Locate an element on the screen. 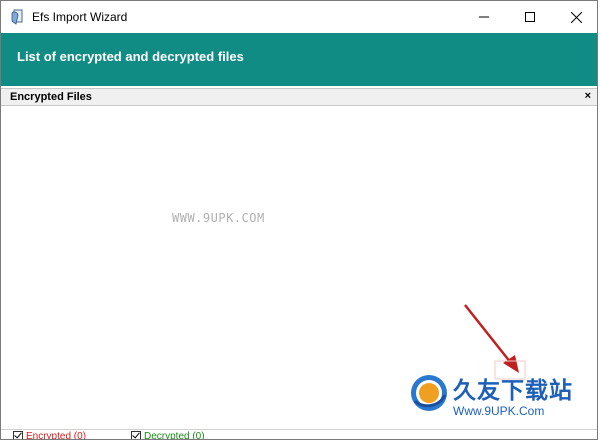 This screenshot has width=600, height=441. panel-title: Encrypted Files is located at coordinates (51, 97).